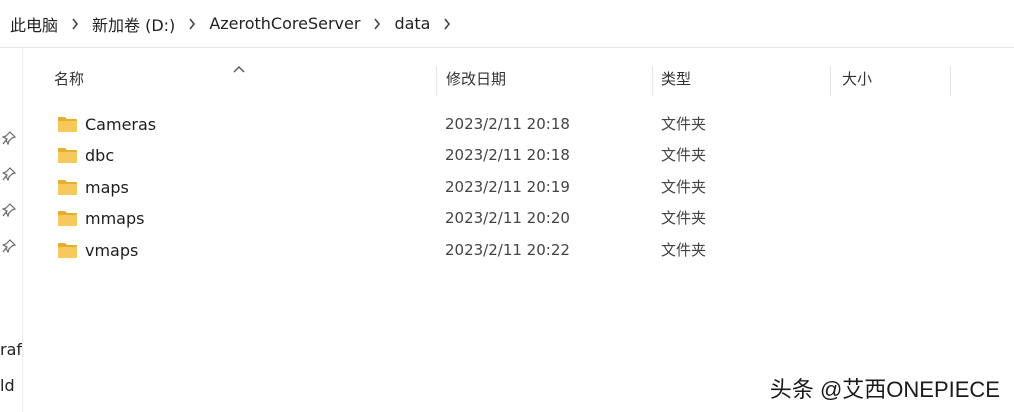 Image resolution: width=1014 pixels, height=412 pixels. Describe the element at coordinates (857, 79) in the screenshot. I see `column-header-size: 大小` at that location.